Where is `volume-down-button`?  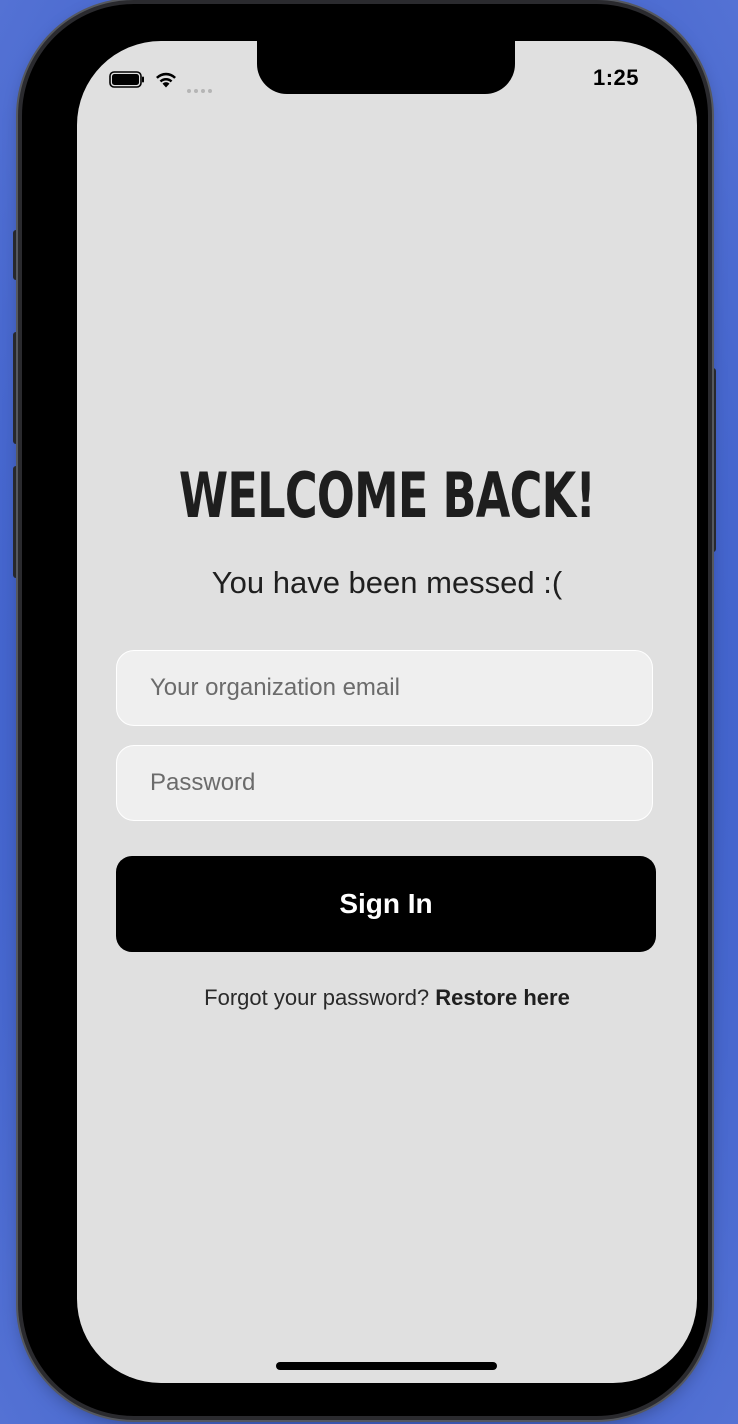
volume-down-button is located at coordinates (17, 522).